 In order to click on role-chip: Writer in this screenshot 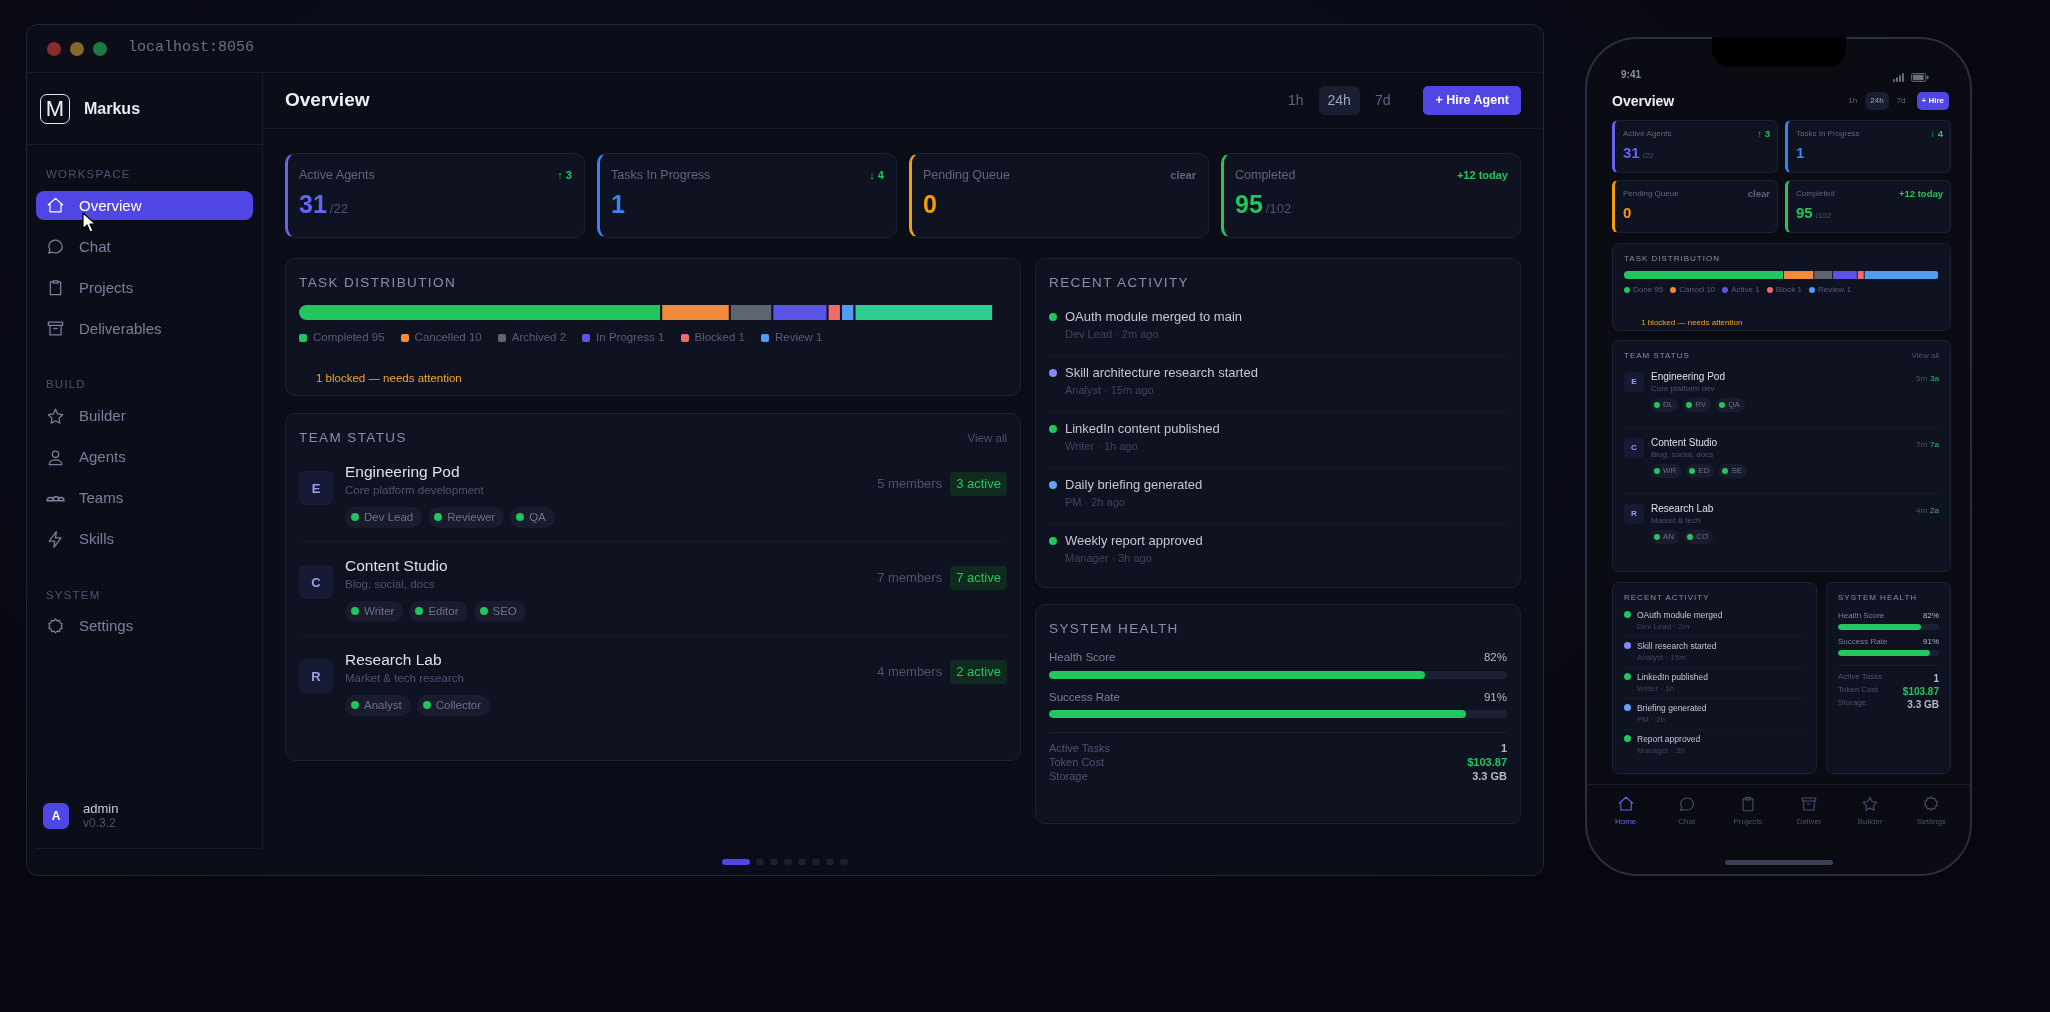, I will do `click(374, 611)`.